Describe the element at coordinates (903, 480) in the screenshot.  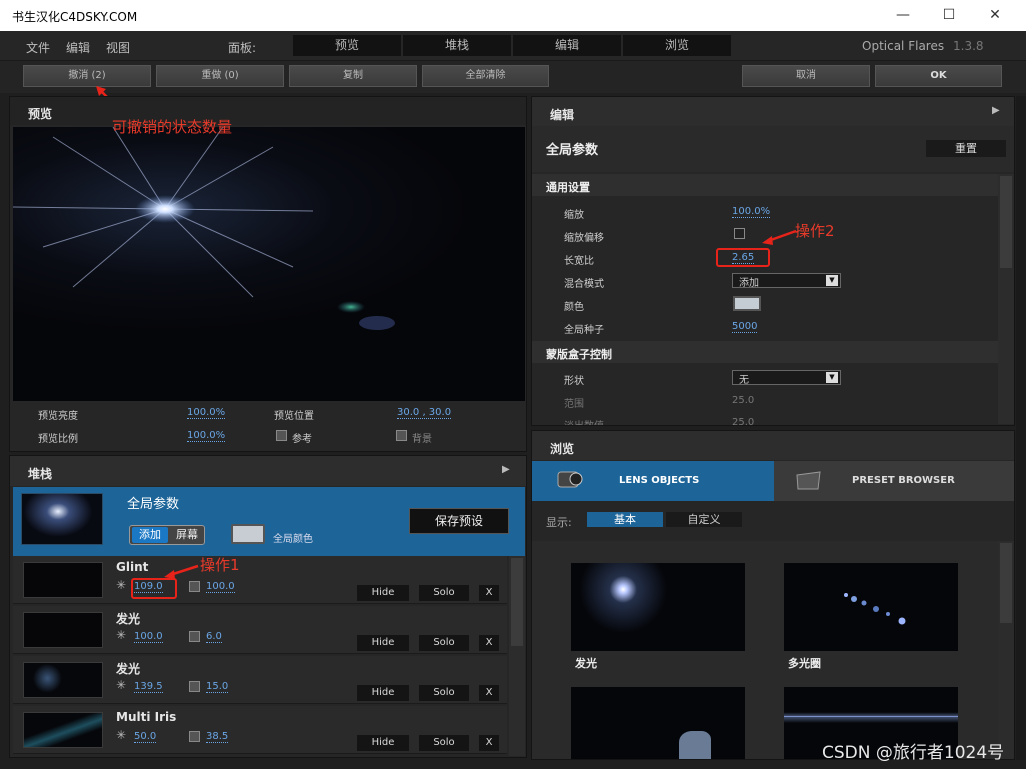
I see `tab-preset-browser-label: PRESET BROWSER` at that location.